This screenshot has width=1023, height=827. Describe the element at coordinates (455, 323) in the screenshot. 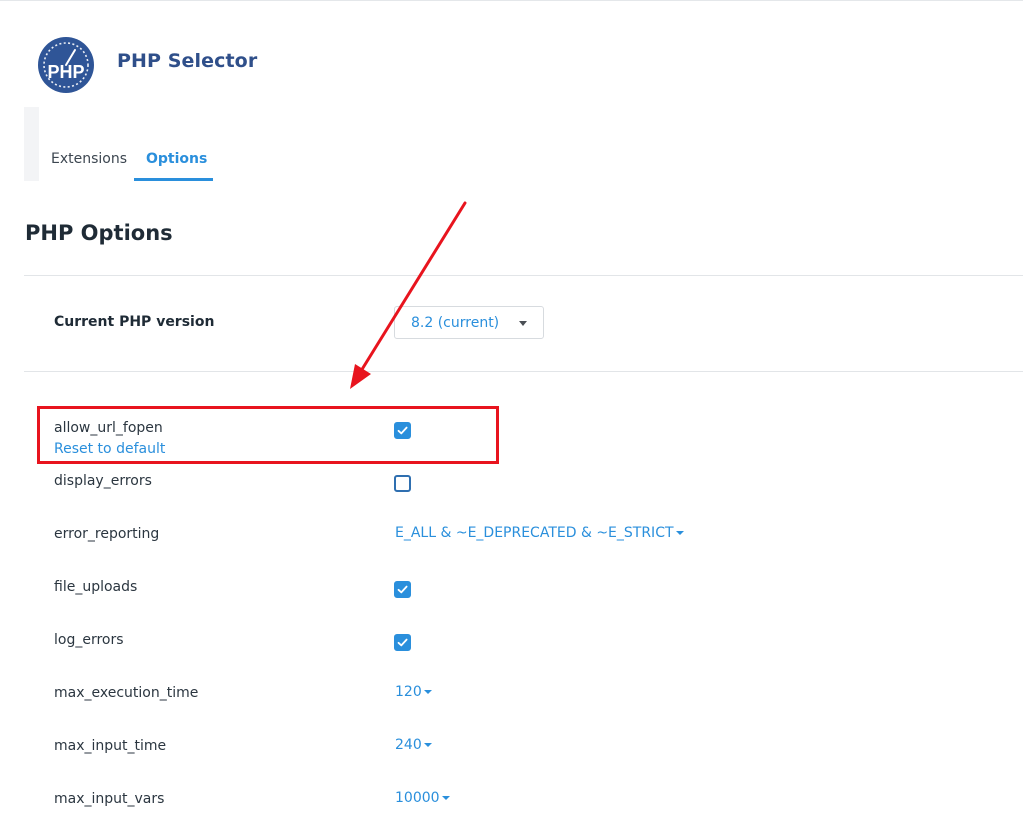

I see `php-version-value: 8.2 (current)` at that location.